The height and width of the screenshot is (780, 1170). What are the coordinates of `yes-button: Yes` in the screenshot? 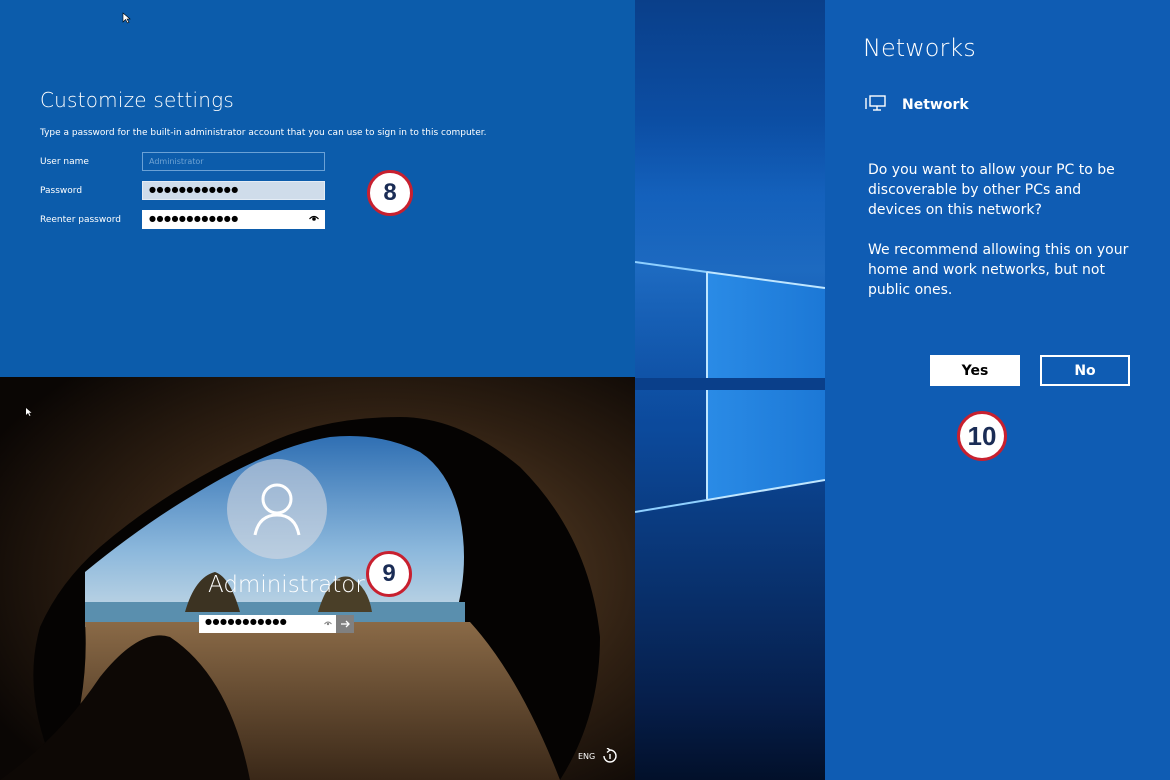 It's located at (975, 370).